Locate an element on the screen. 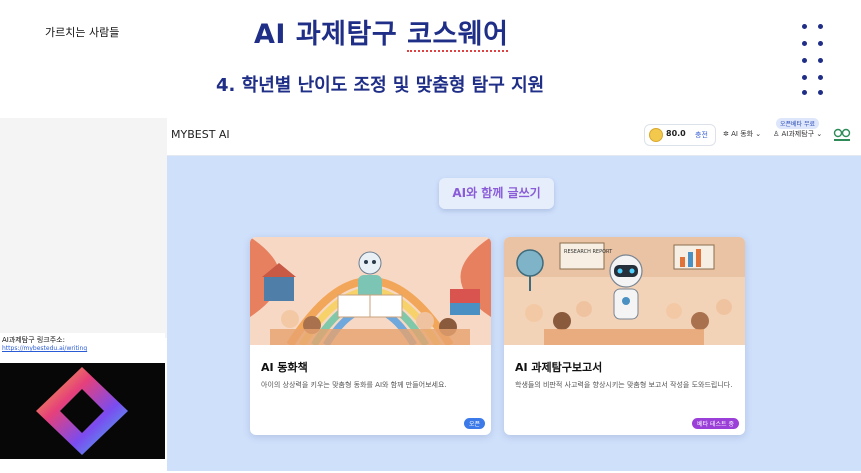 Image resolution: width=861 pixels, height=473 pixels. points-widget: 80.0 충전 is located at coordinates (680, 135).